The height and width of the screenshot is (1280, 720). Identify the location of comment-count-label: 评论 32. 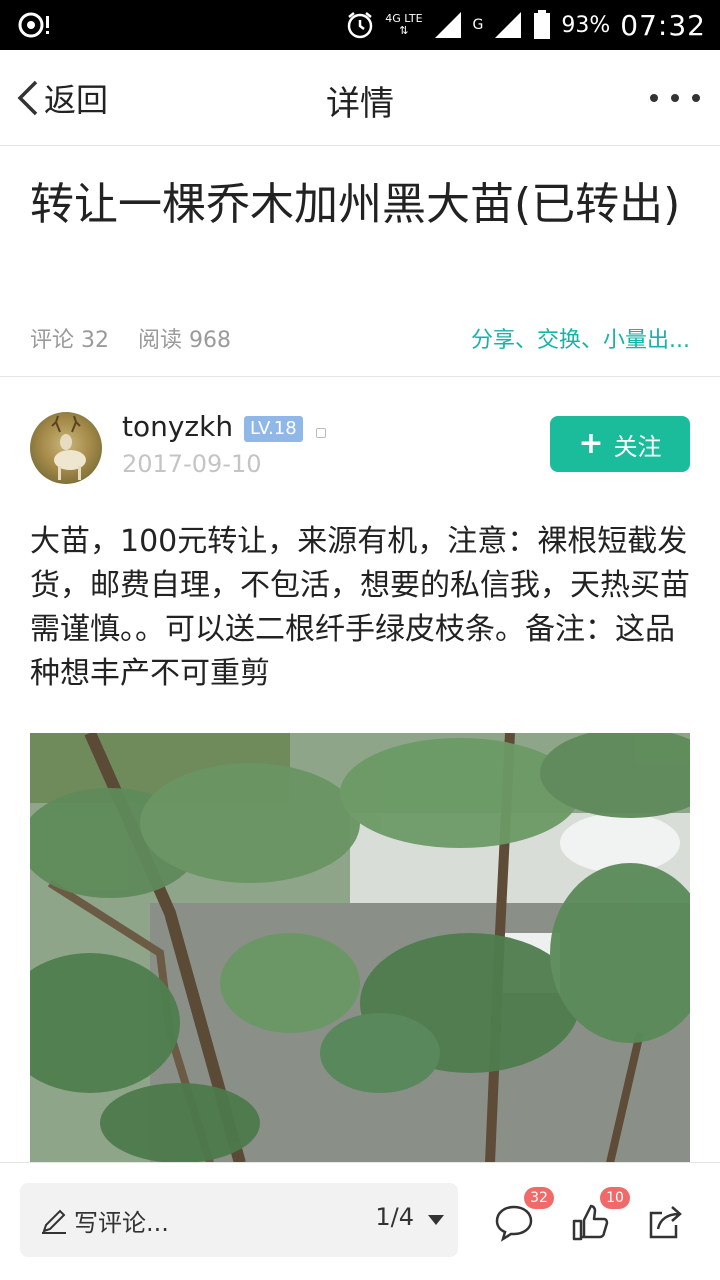
(69, 340).